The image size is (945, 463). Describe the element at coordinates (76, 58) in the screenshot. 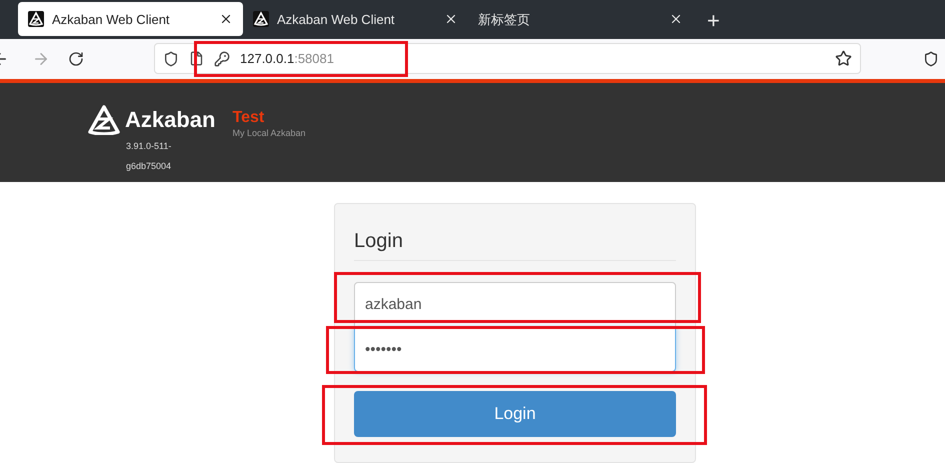

I see `reload-icon` at that location.